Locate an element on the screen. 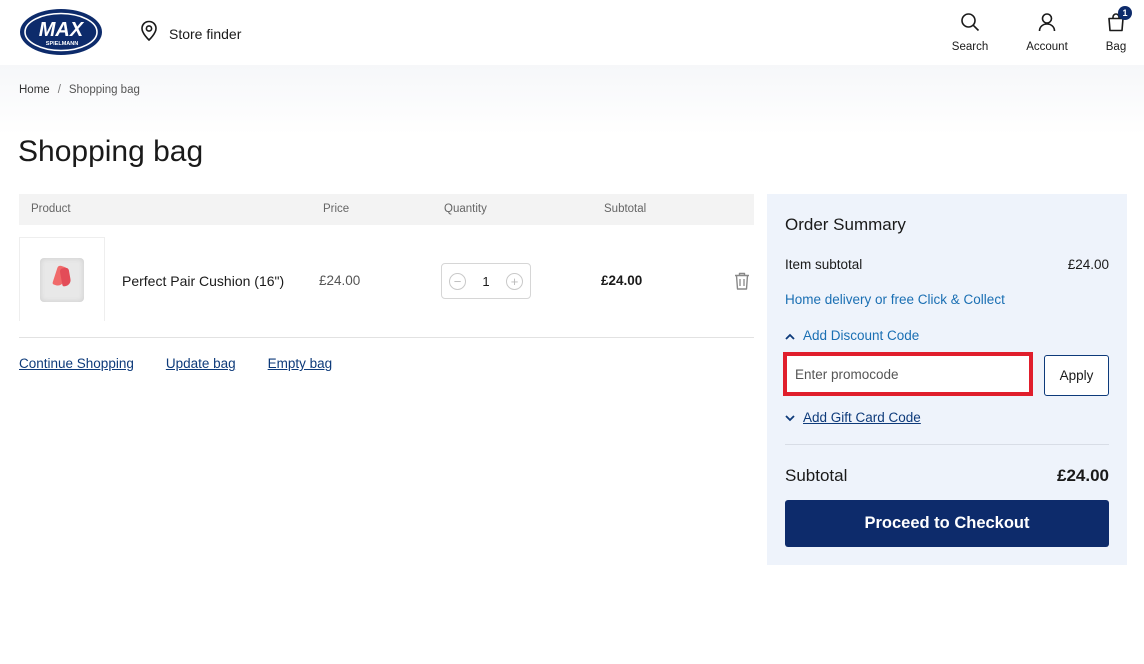 The image size is (1144, 664). logo-subtext: SPIELMANN is located at coordinates (62, 44).